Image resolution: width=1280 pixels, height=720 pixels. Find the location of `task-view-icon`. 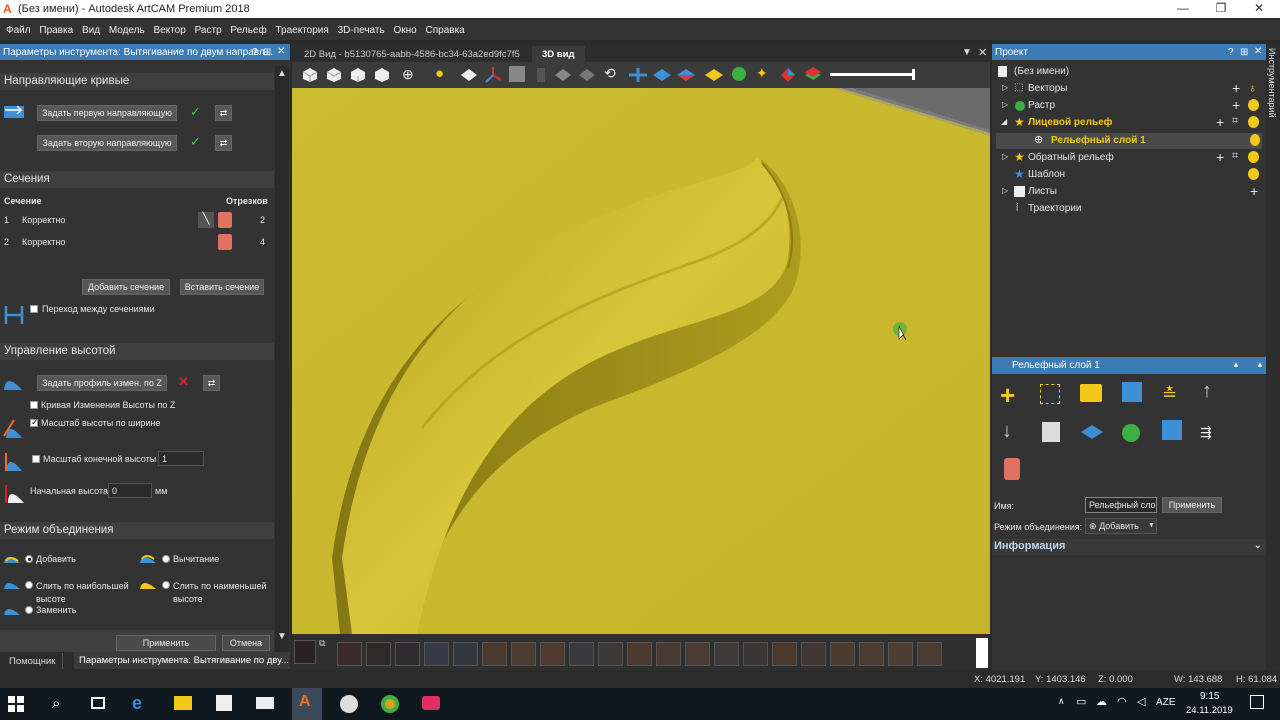

task-view-icon is located at coordinates (98, 703).